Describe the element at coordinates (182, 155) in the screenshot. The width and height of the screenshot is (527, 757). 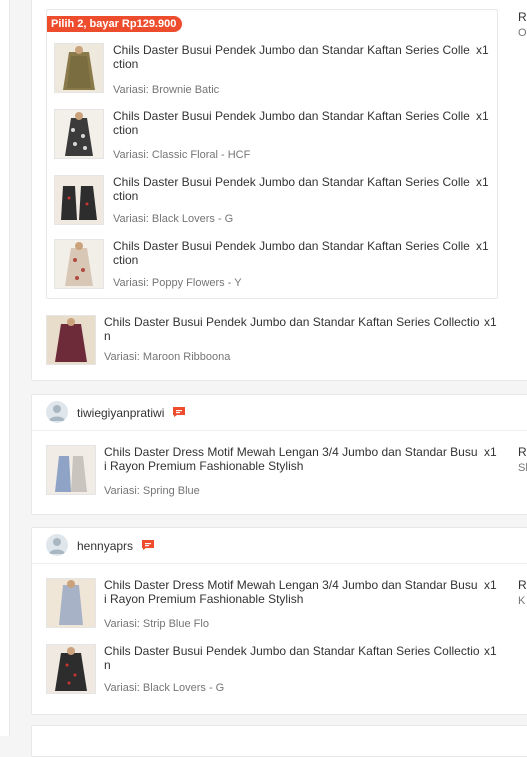
I see `product-variant: Variasi: Classic Floral - HCF` at that location.